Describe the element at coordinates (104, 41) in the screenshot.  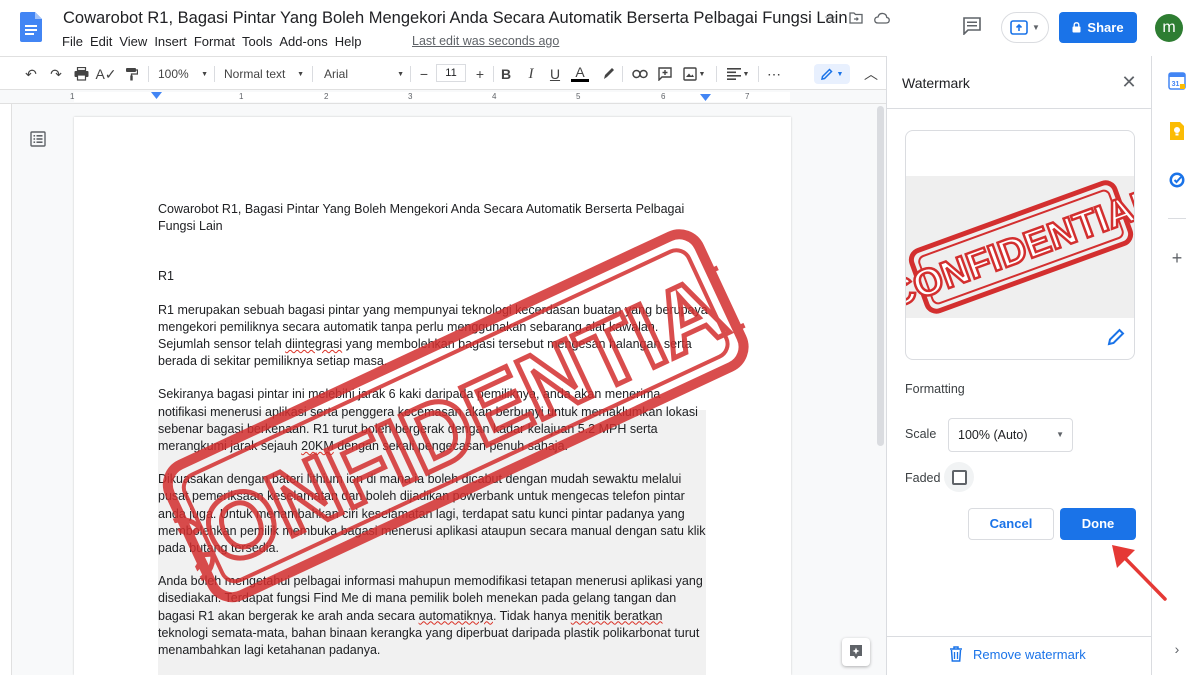
I see `menu-edit: Edit` at that location.